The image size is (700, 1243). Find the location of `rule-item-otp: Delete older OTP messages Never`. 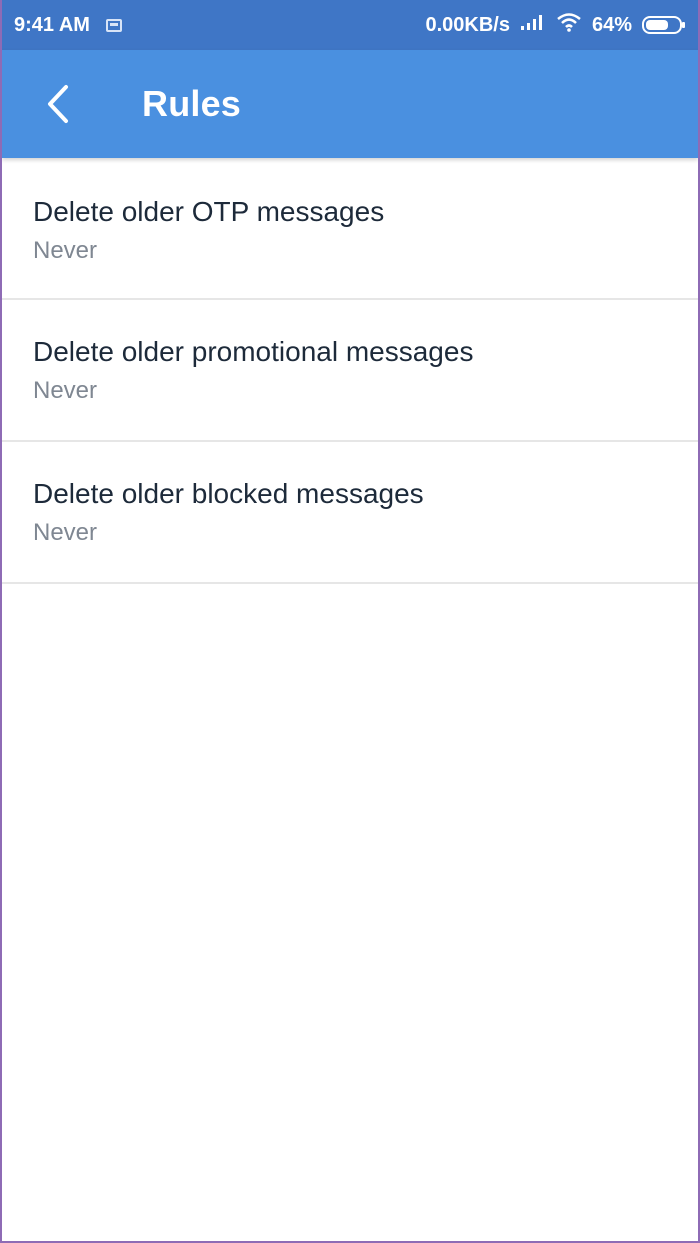

rule-item-otp: Delete older OTP messages Never is located at coordinates (350, 229).